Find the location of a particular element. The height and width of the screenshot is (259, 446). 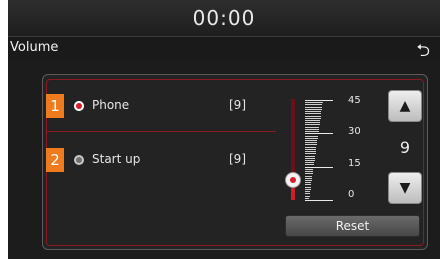

back-button: ⮌ is located at coordinates (423, 52).